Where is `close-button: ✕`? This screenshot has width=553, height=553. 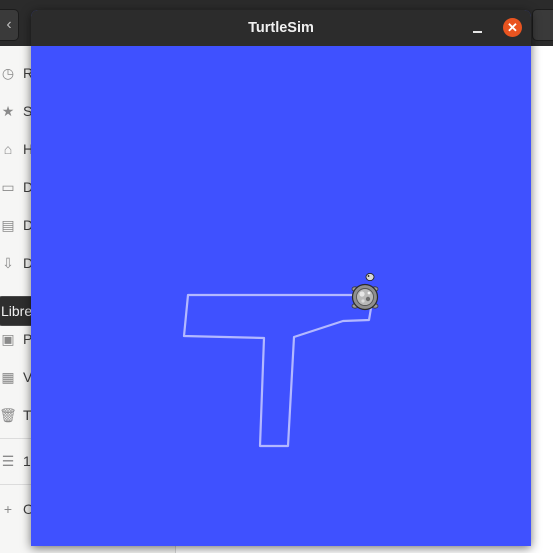
close-button: ✕ is located at coordinates (512, 27).